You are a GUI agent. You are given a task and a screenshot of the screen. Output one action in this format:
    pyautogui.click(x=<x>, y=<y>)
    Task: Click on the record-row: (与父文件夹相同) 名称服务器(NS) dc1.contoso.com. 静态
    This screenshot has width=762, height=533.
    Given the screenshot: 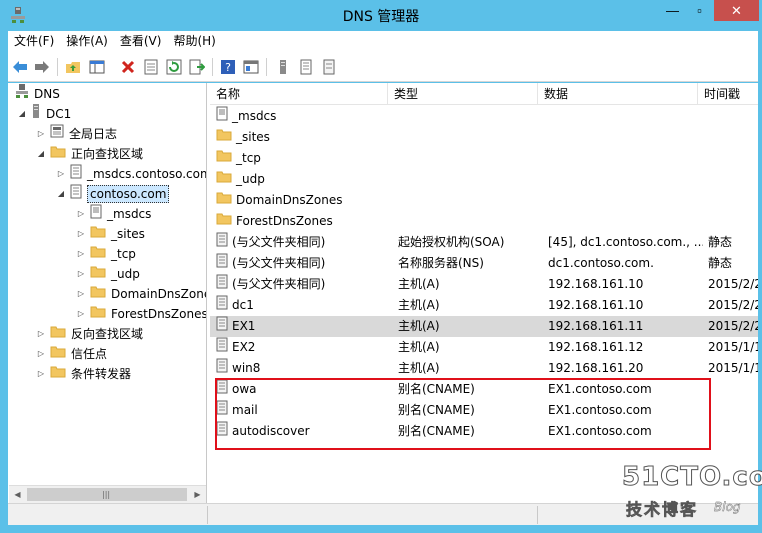 What is the action you would take?
    pyautogui.click(x=484, y=263)
    